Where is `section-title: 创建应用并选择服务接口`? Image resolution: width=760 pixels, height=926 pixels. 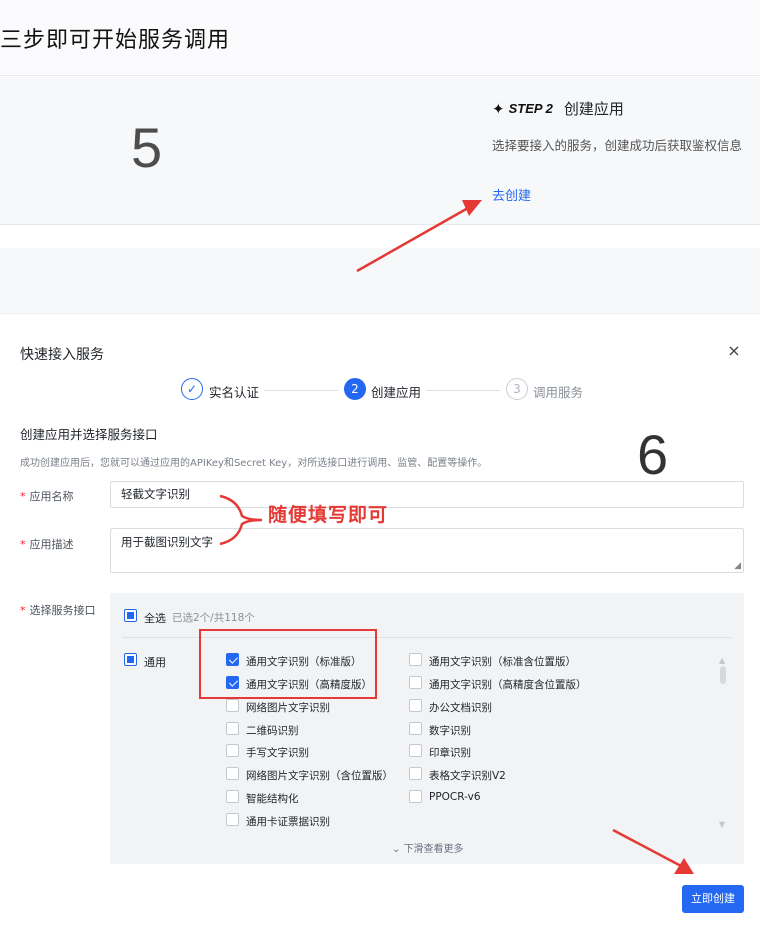
section-title: 创建应用并选择服务接口 is located at coordinates (89, 434).